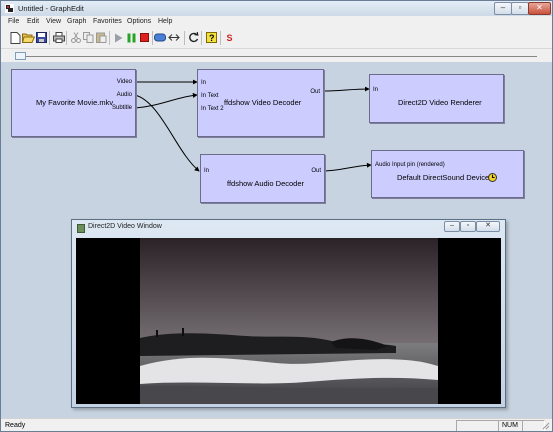 Image resolution: width=553 pixels, height=432 pixels. I want to click on video-minimize-button: –, so click(452, 226).